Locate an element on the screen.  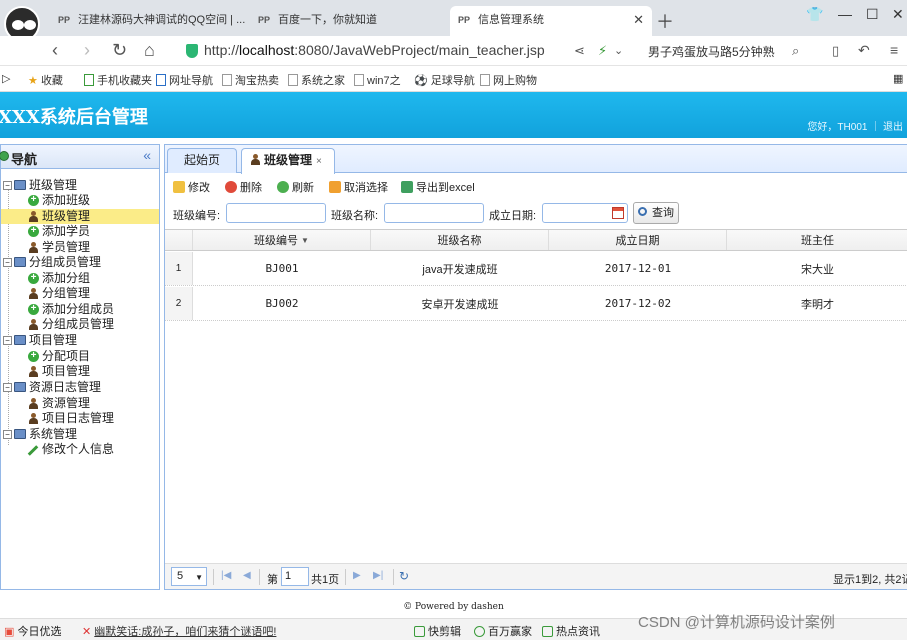
tree-item-class-manage: 班级管理 is located at coordinates (80, 216).